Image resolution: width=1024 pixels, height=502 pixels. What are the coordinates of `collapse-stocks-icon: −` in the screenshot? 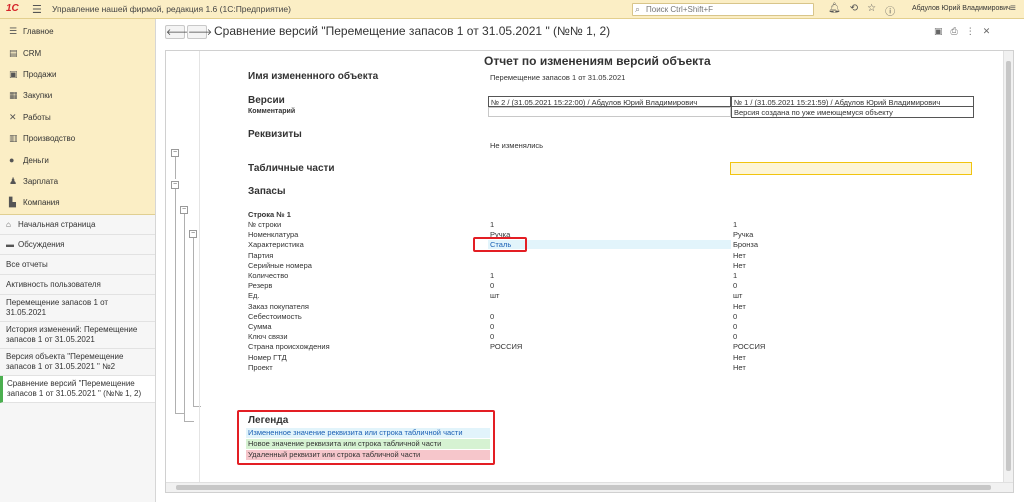 It's located at (184, 210).